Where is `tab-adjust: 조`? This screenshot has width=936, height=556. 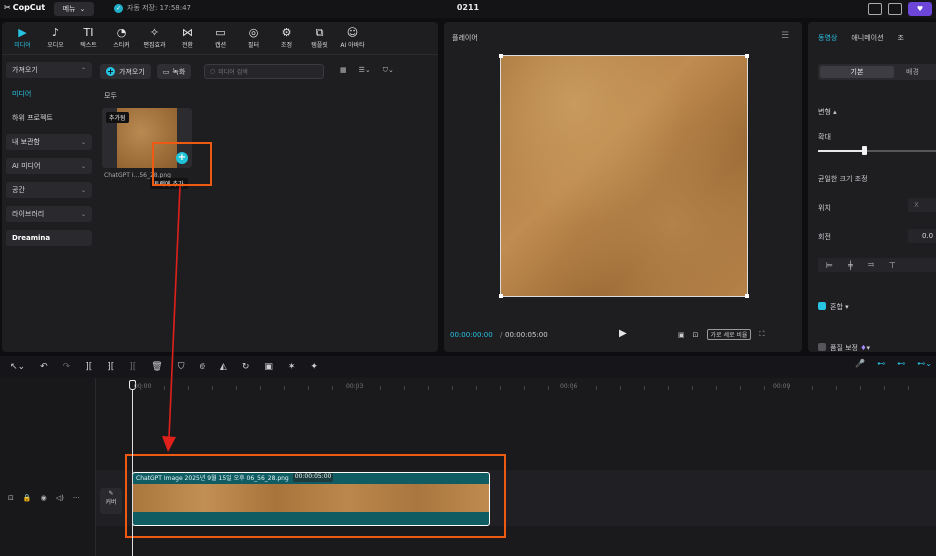 tab-adjust: 조 is located at coordinates (901, 38).